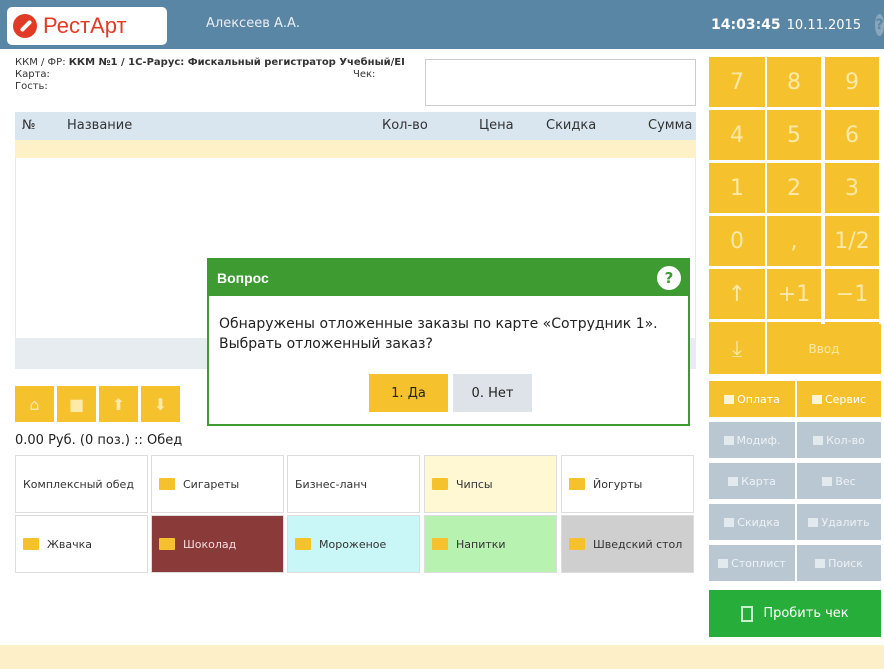 The image size is (884, 669). Describe the element at coordinates (746, 25) in the screenshot. I see `clock-time: 14:03:45` at that location.